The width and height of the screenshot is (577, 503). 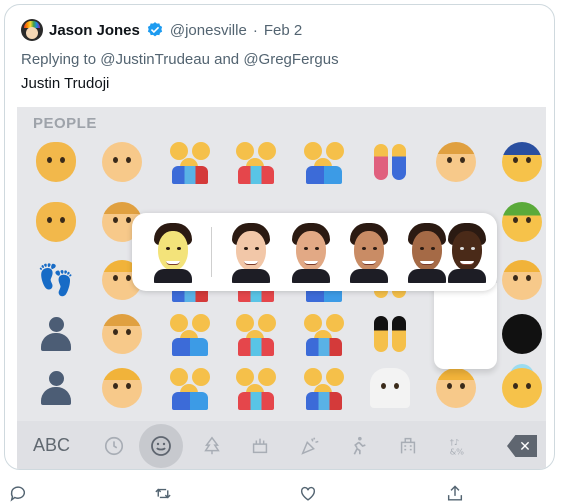 I want to click on symbols-icon: †♪ &%, so click(x=458, y=446).